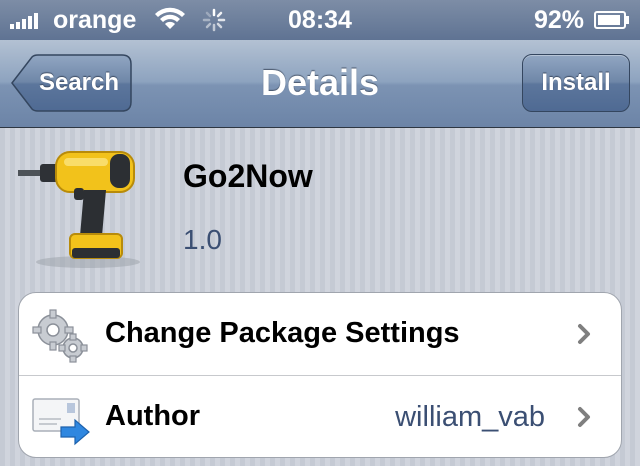  I want to click on gears-icon, so click(61, 337).